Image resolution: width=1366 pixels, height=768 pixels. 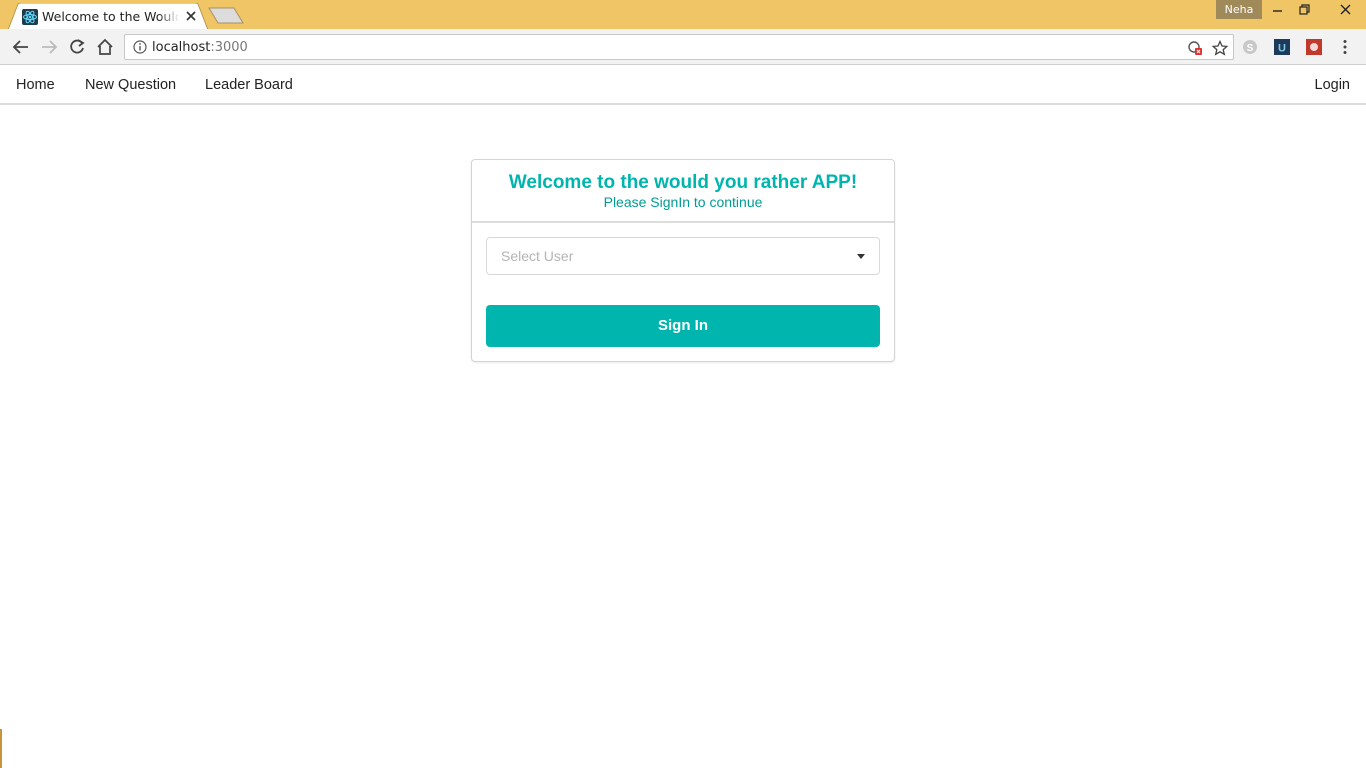 I want to click on url-host: localhost, so click(x=181, y=47).